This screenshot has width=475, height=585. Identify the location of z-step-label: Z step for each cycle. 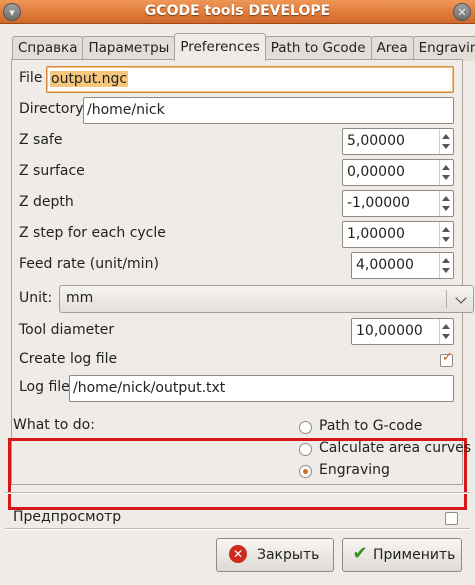
(92, 233).